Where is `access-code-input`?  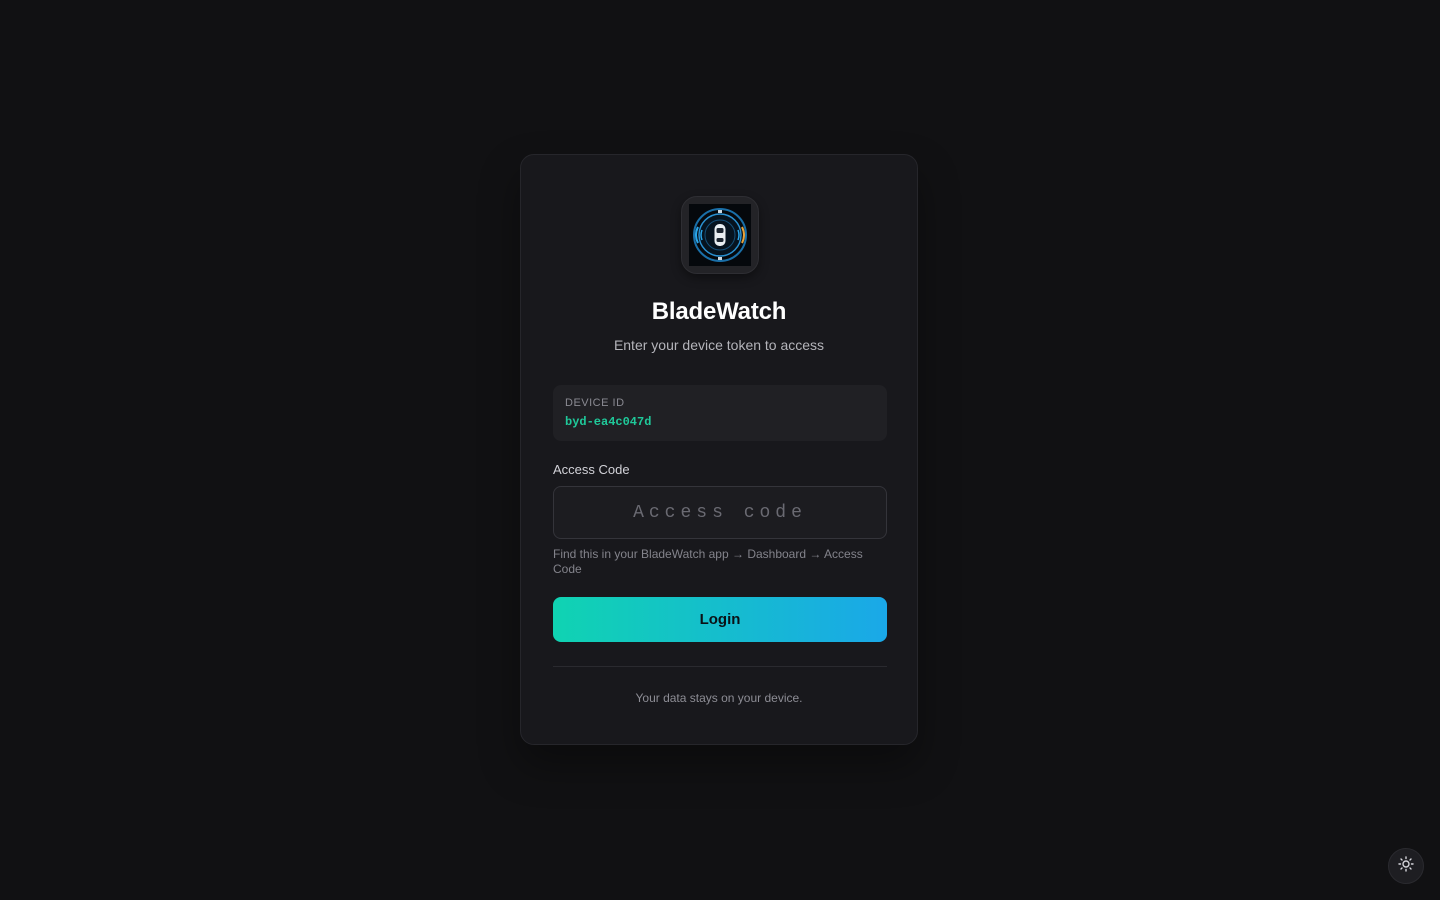 access-code-input is located at coordinates (720, 512).